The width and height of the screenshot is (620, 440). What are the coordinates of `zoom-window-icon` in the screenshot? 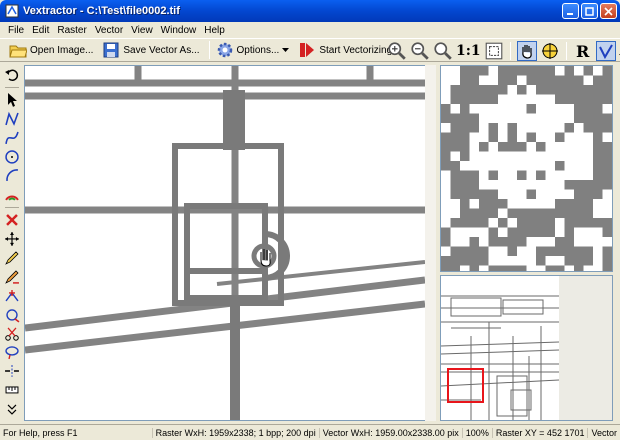 It's located at (494, 51).